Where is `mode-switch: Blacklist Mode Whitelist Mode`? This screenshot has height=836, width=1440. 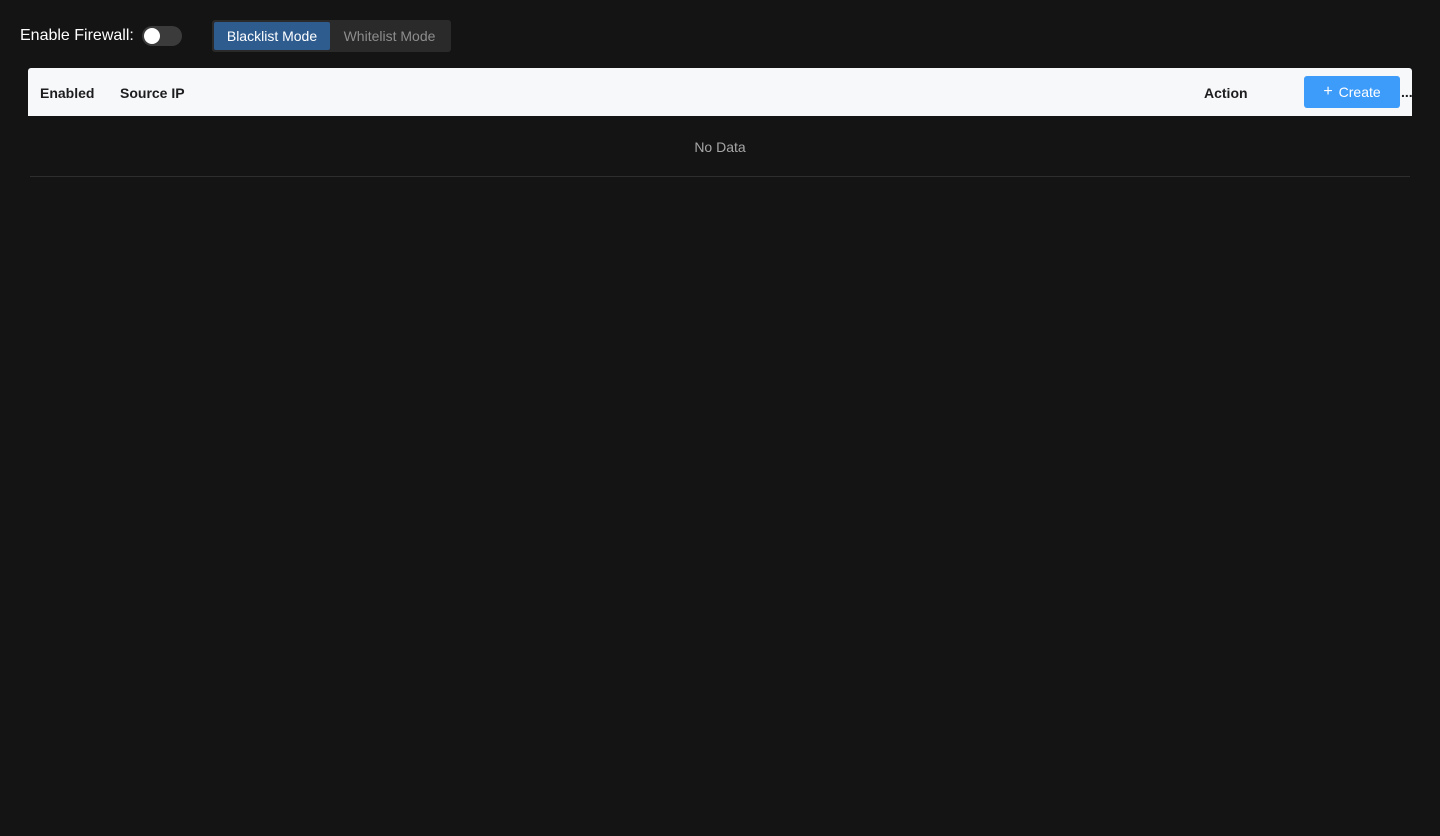 mode-switch: Blacklist Mode Whitelist Mode is located at coordinates (331, 36).